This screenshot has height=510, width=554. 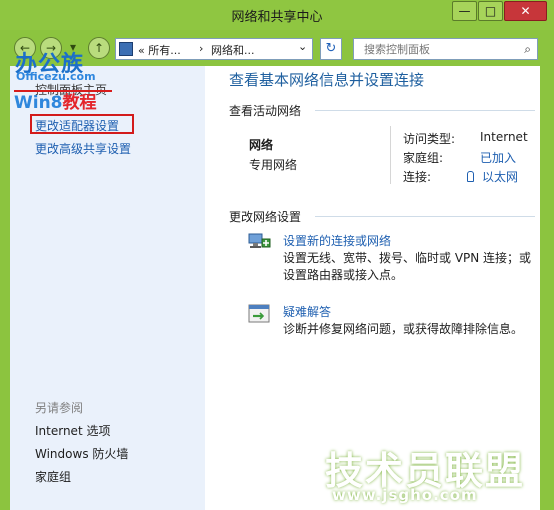 What do you see at coordinates (390, 155) in the screenshot?
I see `vertical-divider` at bounding box center [390, 155].